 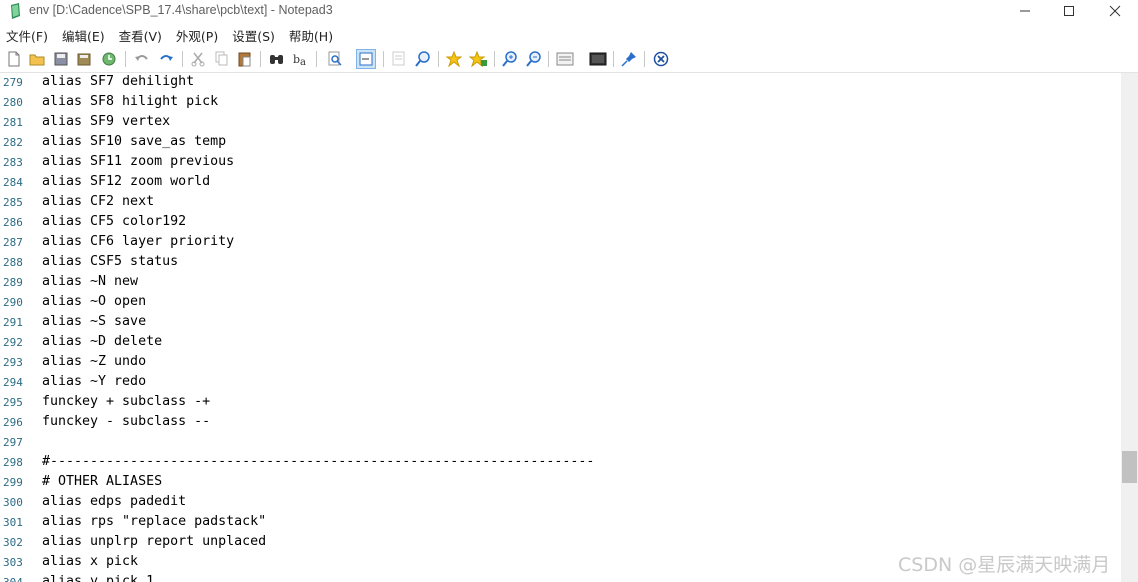 What do you see at coordinates (560, 143) in the screenshot?
I see `editor-line: 282 alias SF10 save_as temp` at bounding box center [560, 143].